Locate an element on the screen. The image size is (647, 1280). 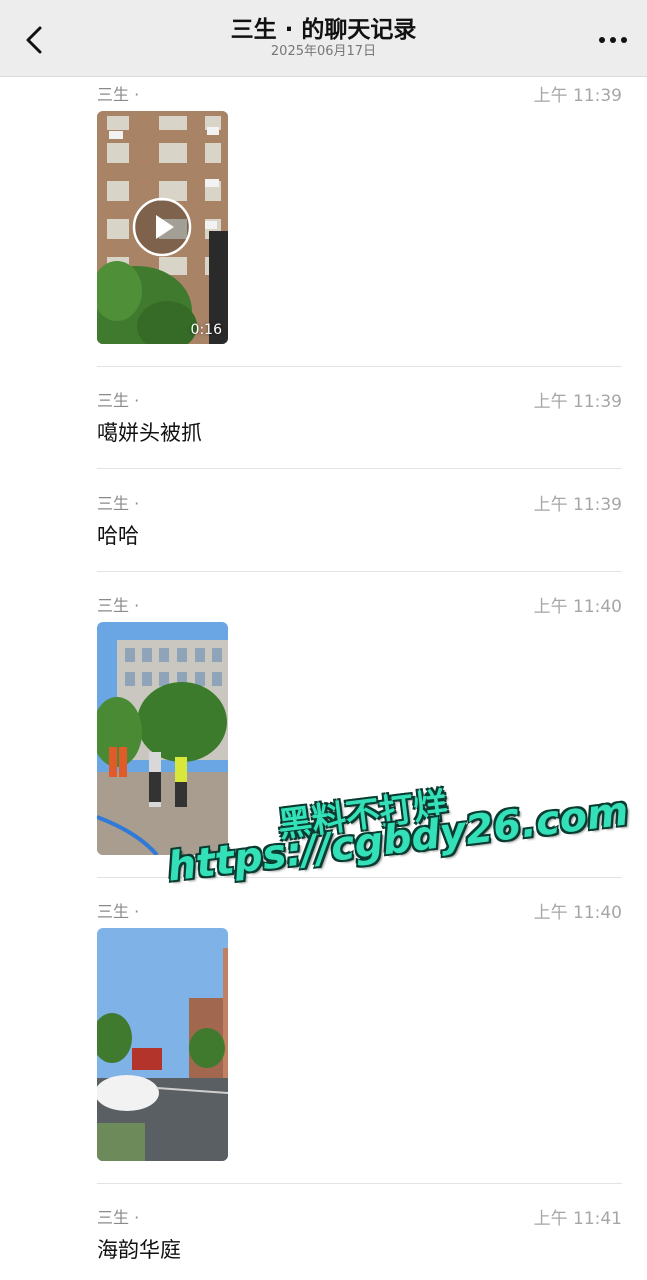
chat-history-header: 三生 · 的聊天记录 2025年06月17日 is located at coordinates (323, 38).